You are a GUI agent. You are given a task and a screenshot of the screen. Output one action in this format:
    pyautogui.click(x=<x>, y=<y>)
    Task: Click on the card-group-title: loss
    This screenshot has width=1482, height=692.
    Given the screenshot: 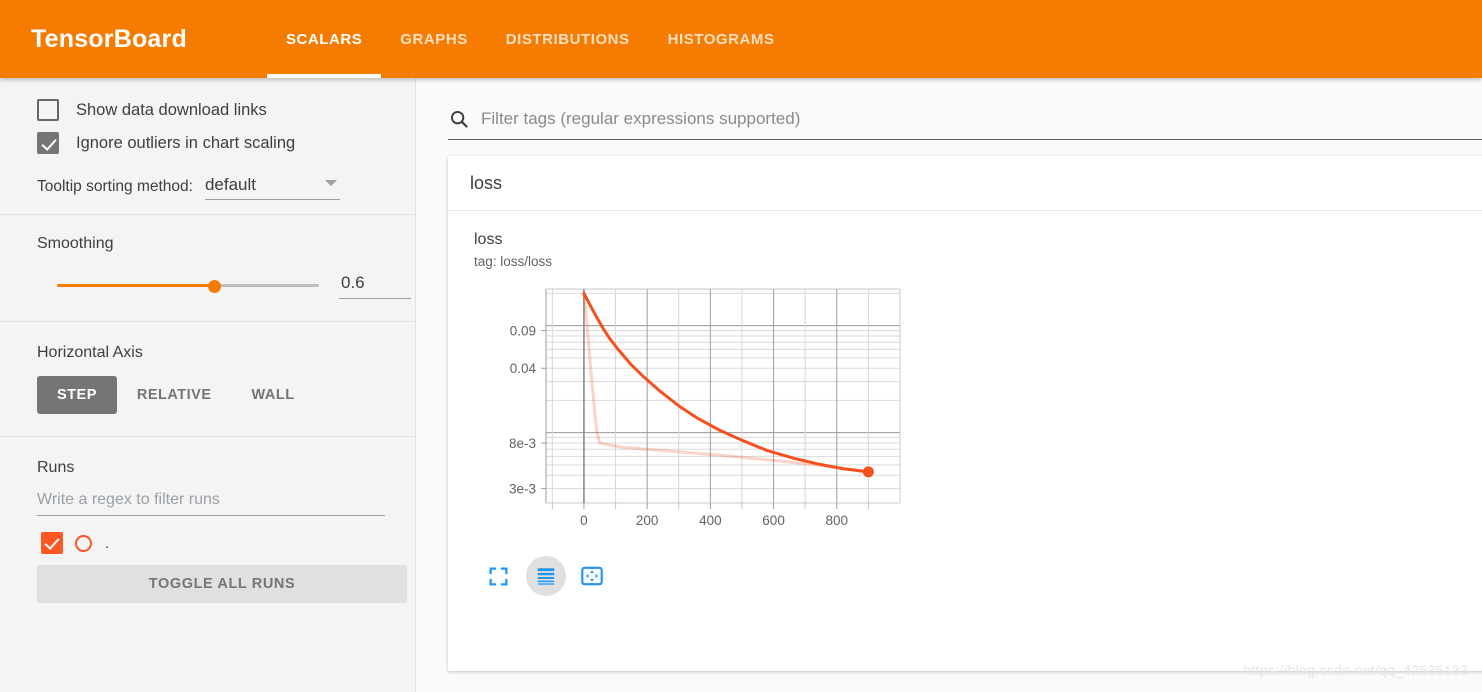 What is the action you would take?
    pyautogui.click(x=486, y=182)
    